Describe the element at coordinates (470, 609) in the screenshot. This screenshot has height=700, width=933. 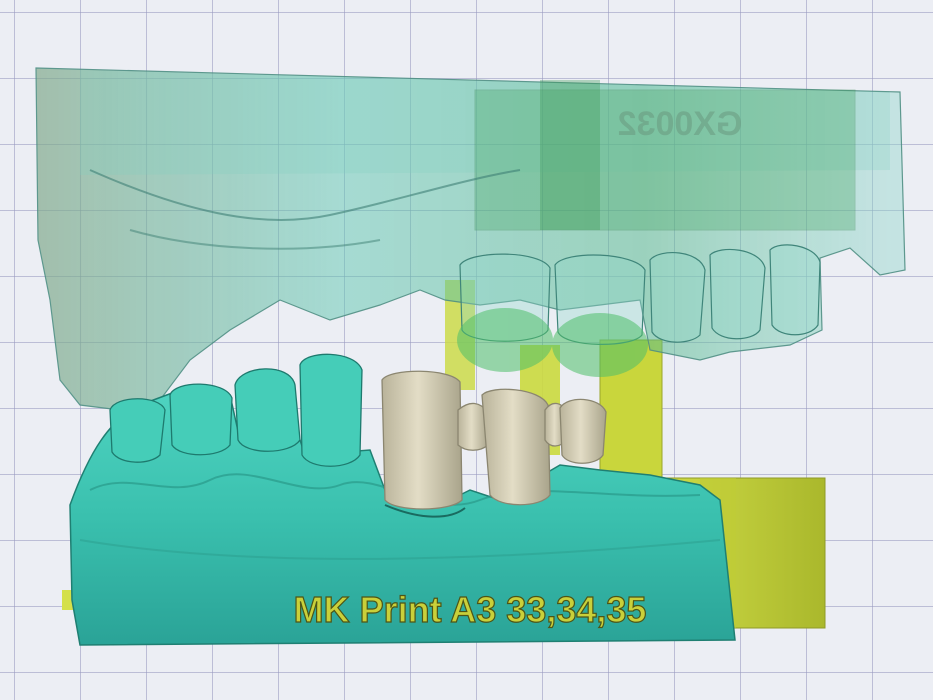
I see `lower-model-label: MK Print A3 33,34,35` at that location.